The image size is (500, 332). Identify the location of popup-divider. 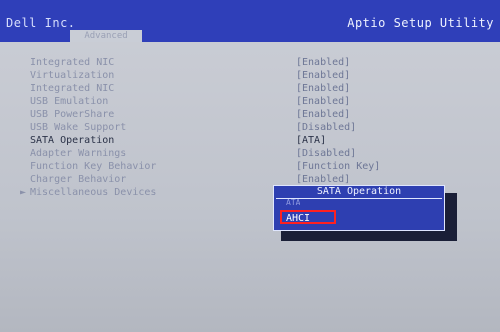
(359, 198).